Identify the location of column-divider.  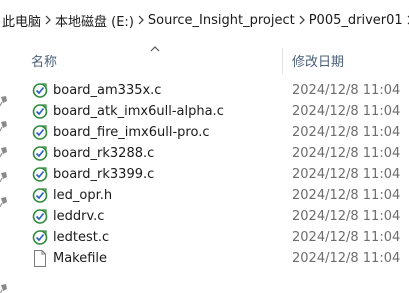
(282, 61).